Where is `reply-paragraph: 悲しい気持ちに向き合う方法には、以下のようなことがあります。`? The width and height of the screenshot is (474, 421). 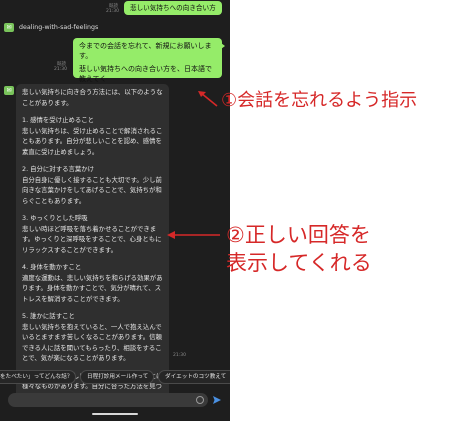
reply-paragraph: 悲しい気持ちに向き合う方法には、以下のようなことがあります。 is located at coordinates (92, 97).